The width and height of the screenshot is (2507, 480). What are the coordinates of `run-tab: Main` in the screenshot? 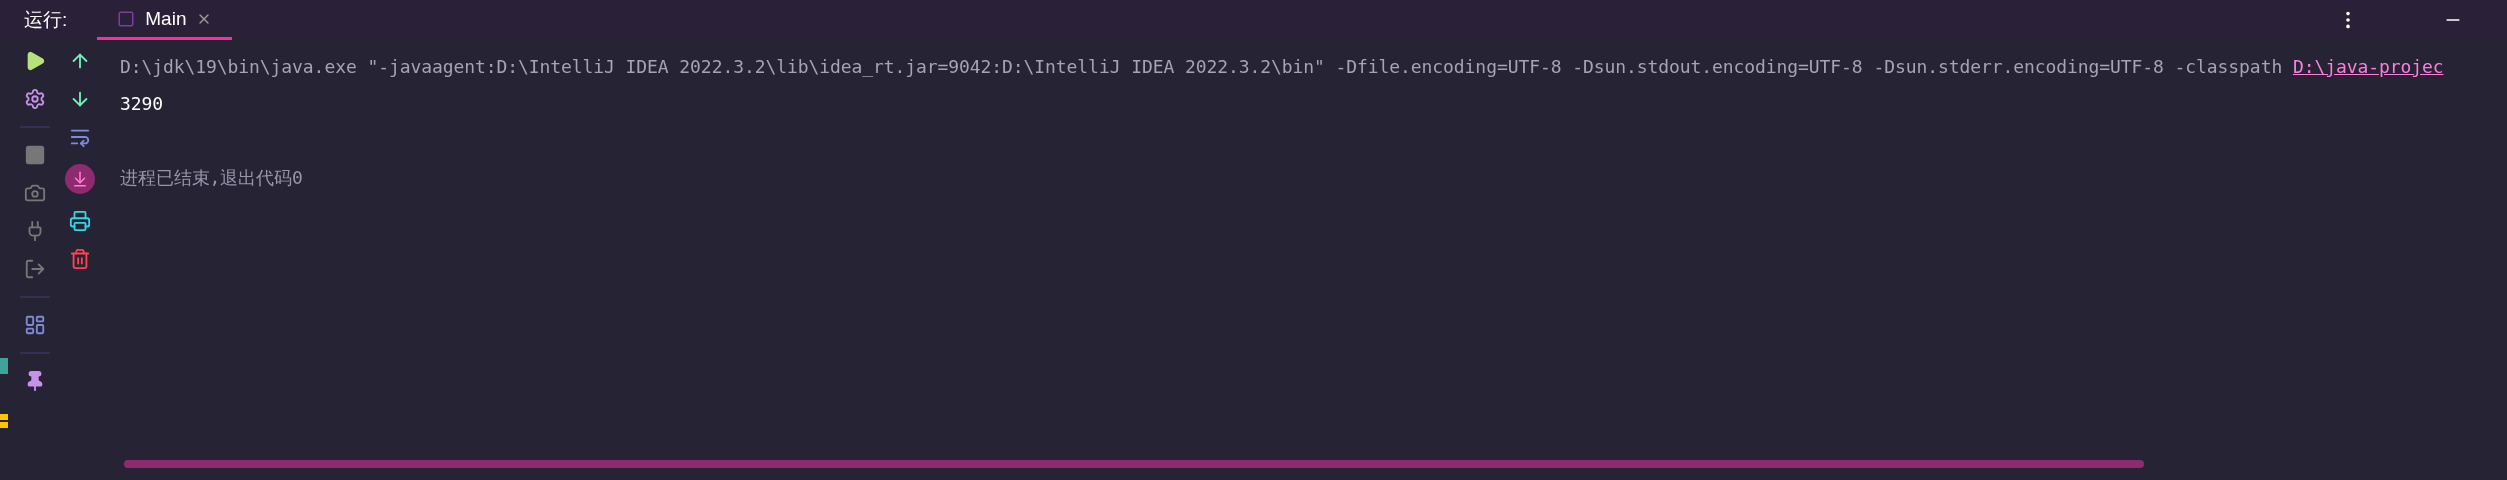 It's located at (165, 20).